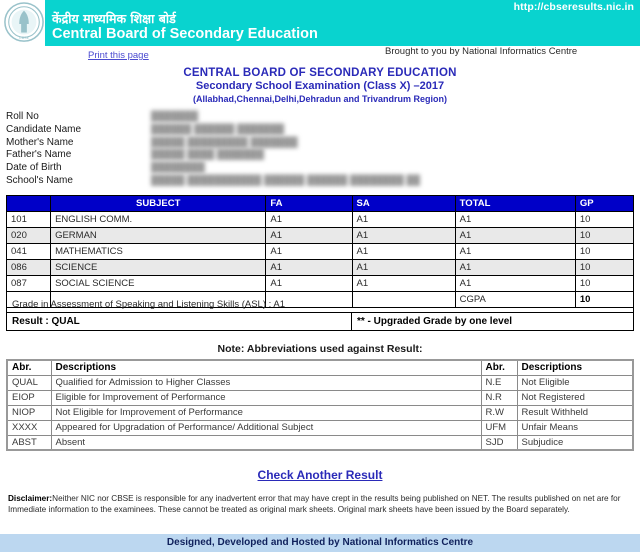  I want to click on check-another-result-link: Check Another Result, so click(320, 475).